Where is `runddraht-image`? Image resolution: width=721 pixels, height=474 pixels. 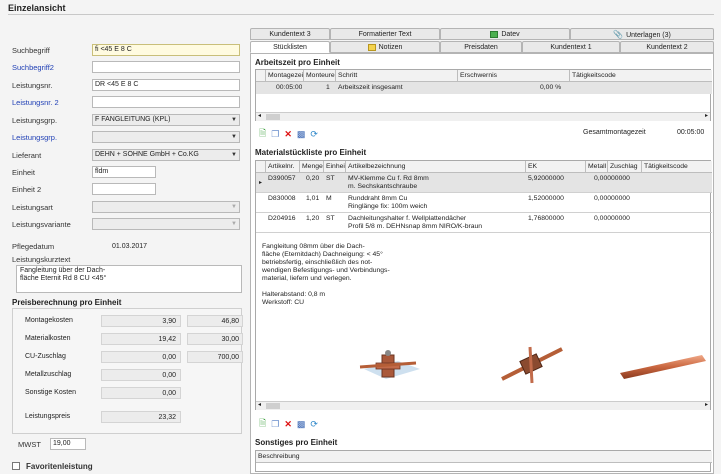 runddraht-image is located at coordinates (532, 365).